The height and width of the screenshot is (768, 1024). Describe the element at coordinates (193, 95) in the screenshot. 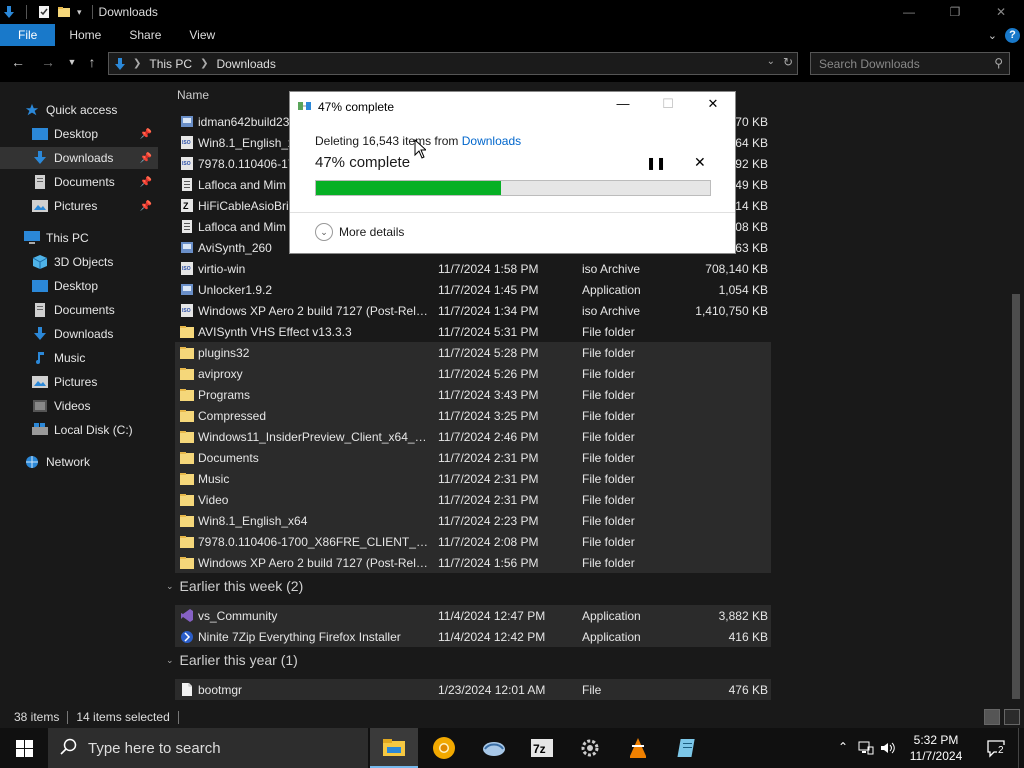

I see `column-header-name: Name` at that location.